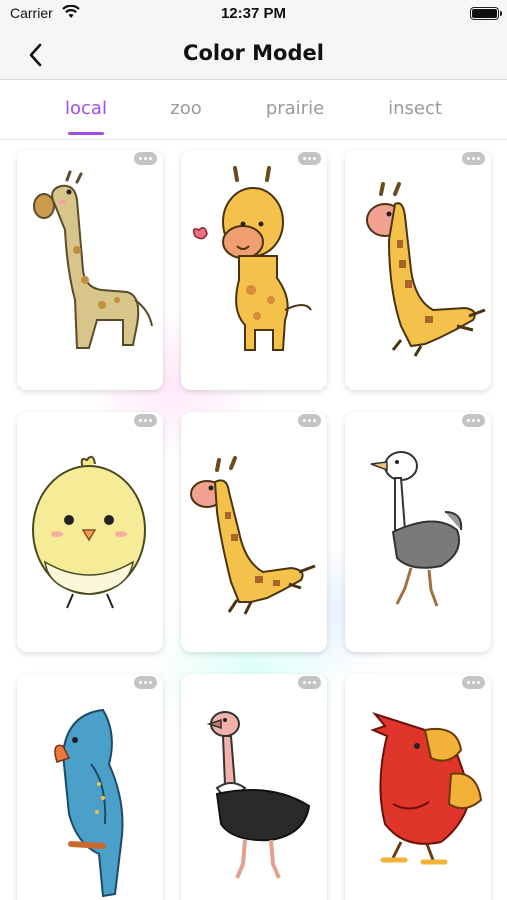  I want to click on status-time: 12:37 PM, so click(253, 13).